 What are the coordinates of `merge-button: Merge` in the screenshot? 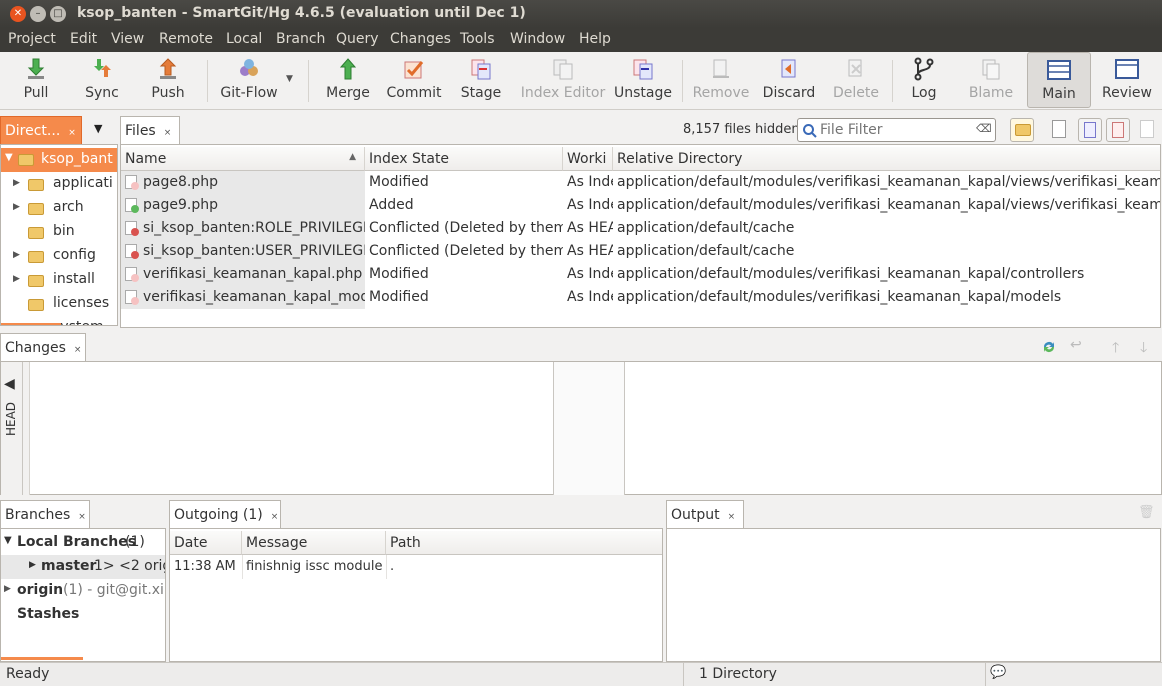 It's located at (348, 80).